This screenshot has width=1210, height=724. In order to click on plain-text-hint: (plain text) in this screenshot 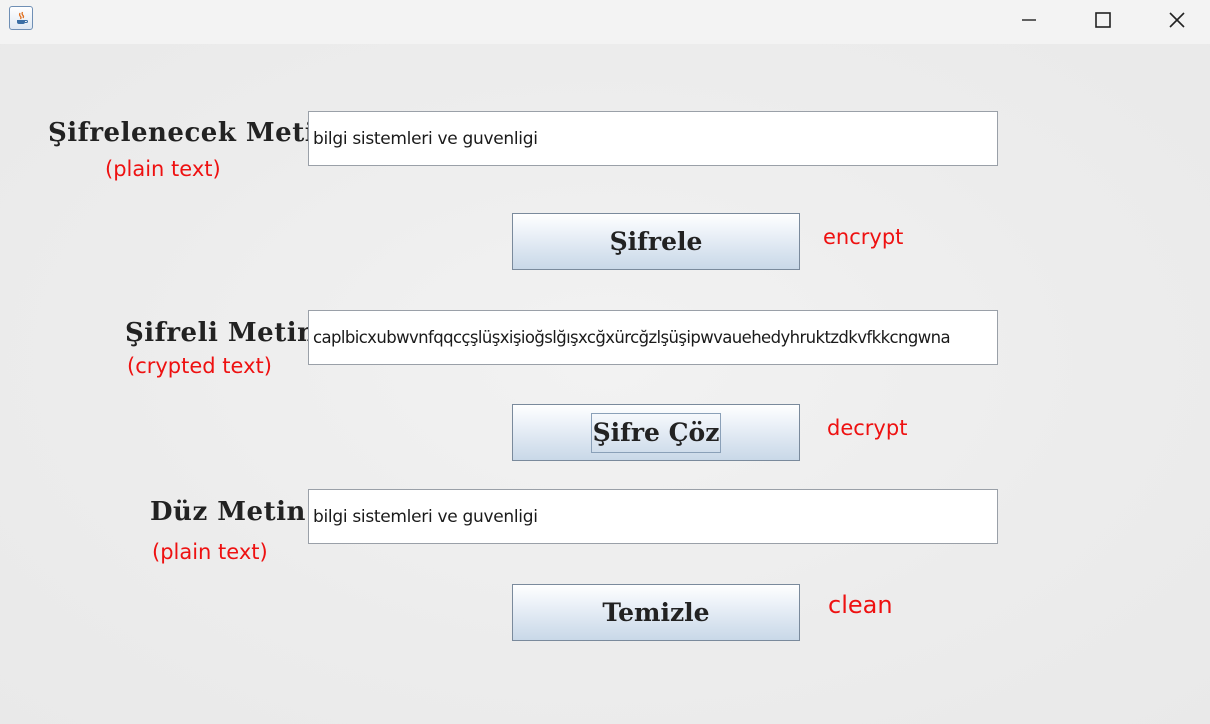, I will do `click(163, 169)`.